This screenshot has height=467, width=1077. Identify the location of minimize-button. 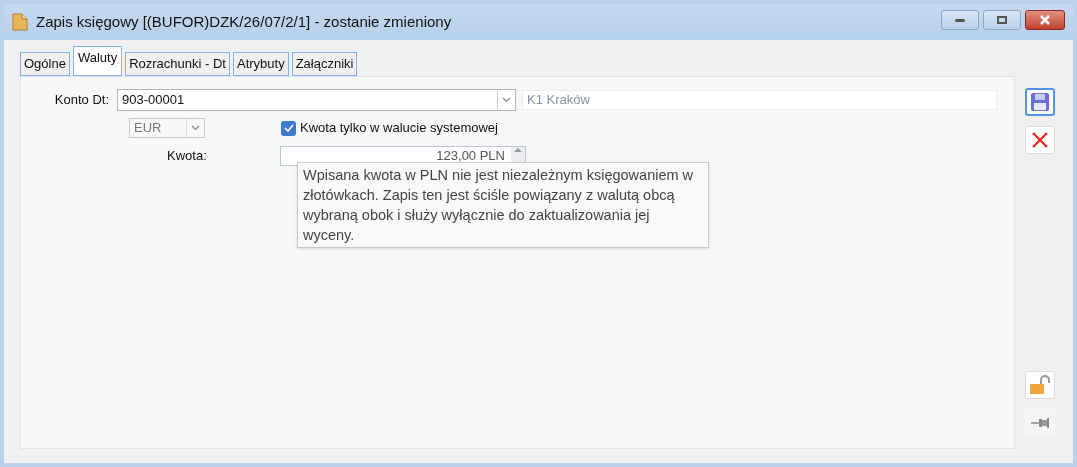
(960, 20).